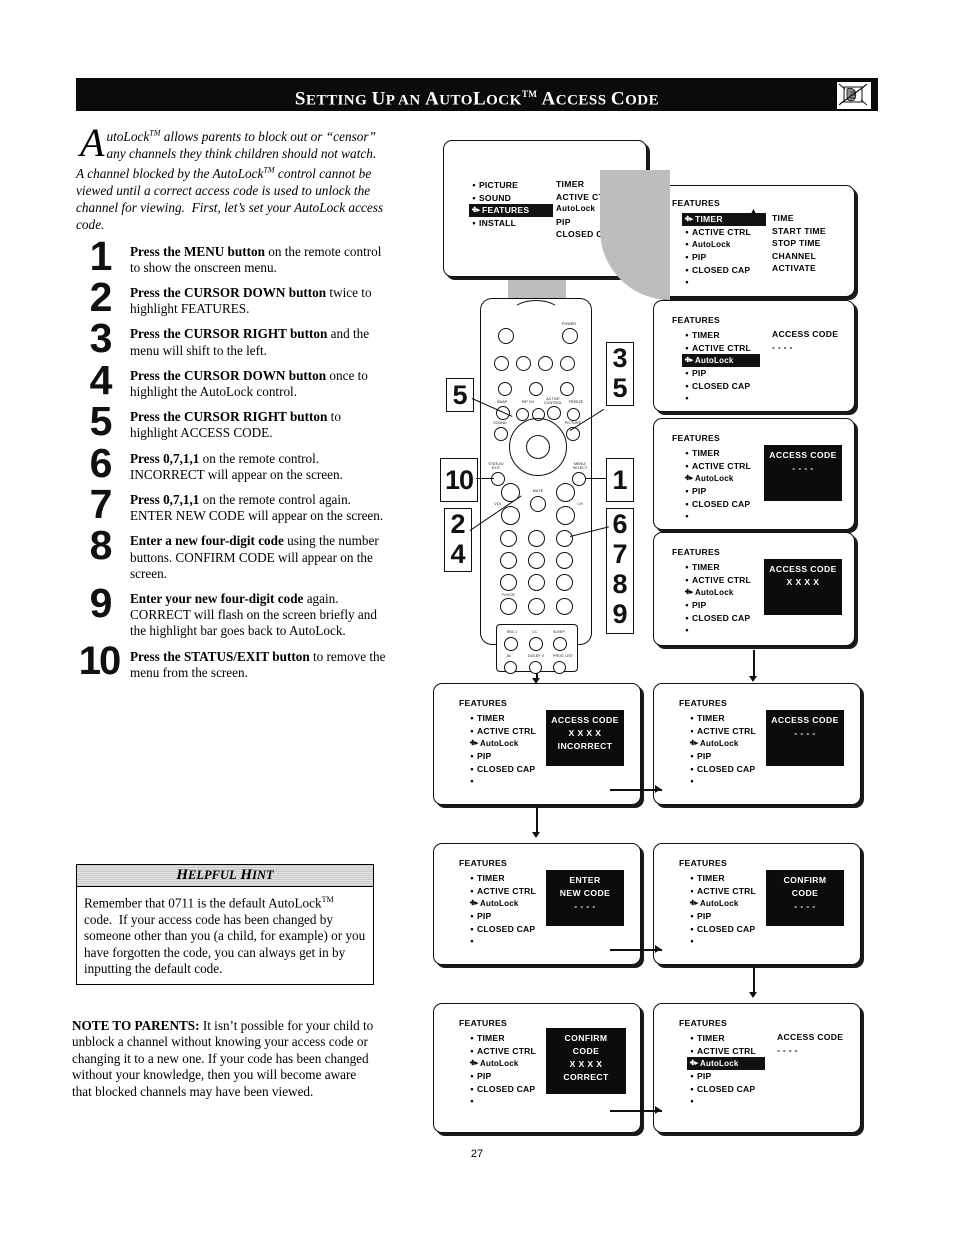 This screenshot has height=1235, width=954. Describe the element at coordinates (799, 232) in the screenshot. I see `osd-submenu-item: START TIME` at that location.